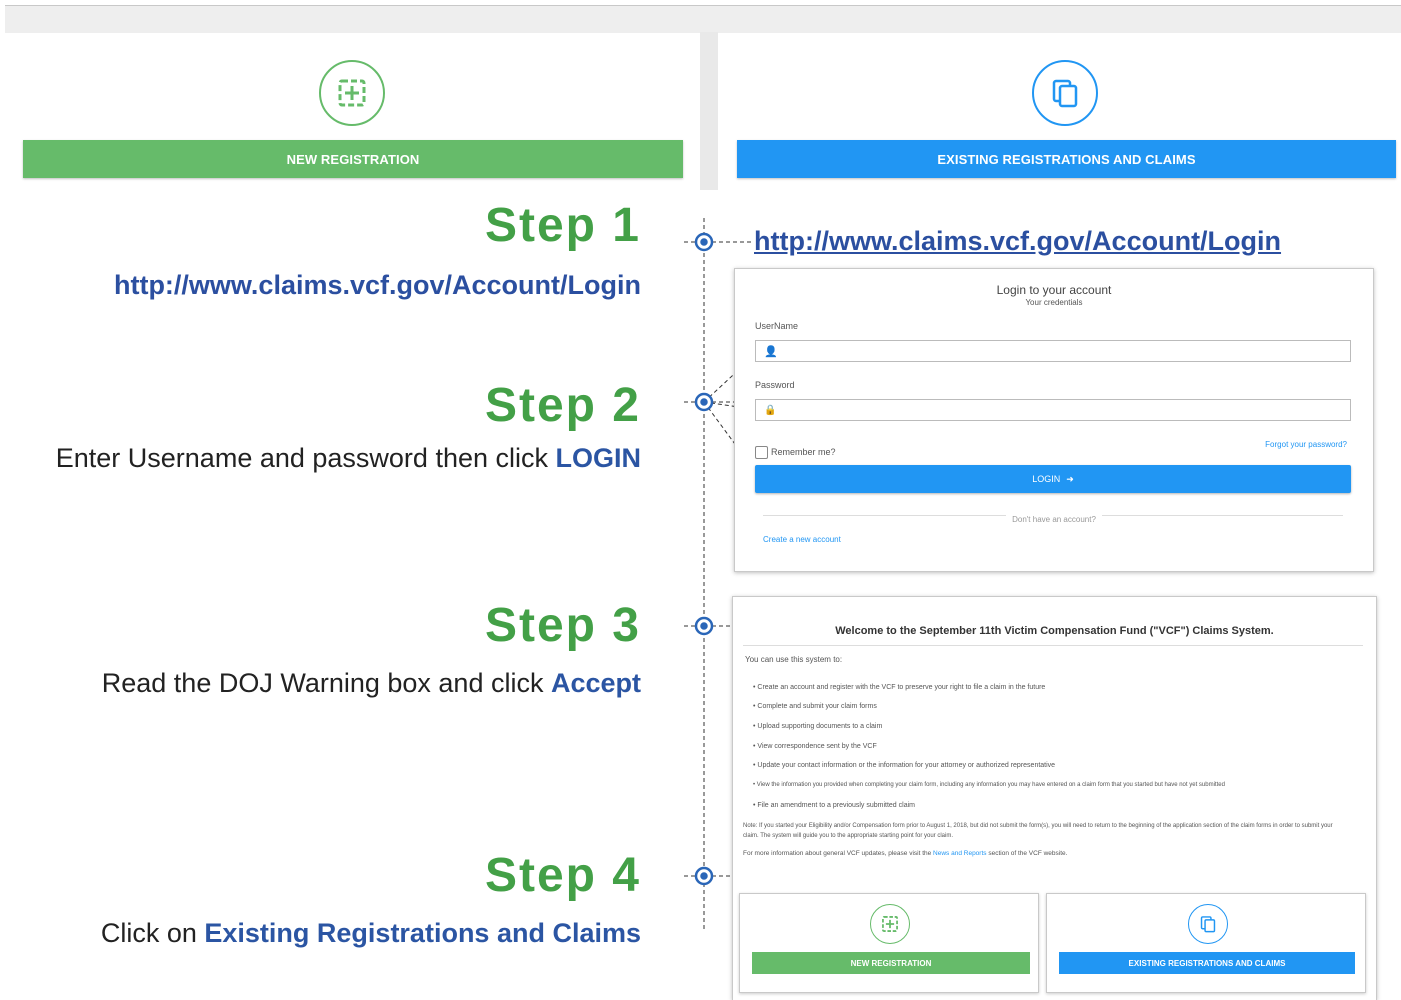  I want to click on username-label: UserName, so click(777, 326).